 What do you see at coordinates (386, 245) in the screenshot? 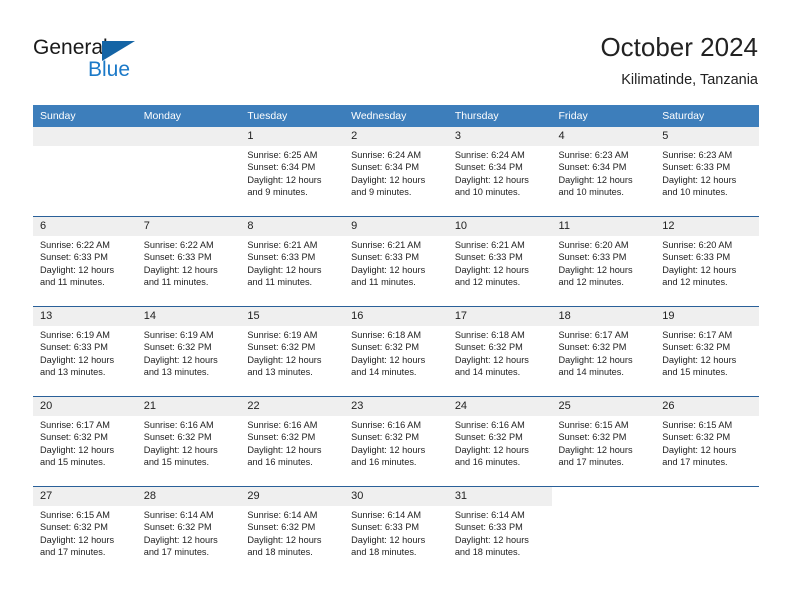
I see `sunrise-time: Sunrise: 6:21 AM` at bounding box center [386, 245].